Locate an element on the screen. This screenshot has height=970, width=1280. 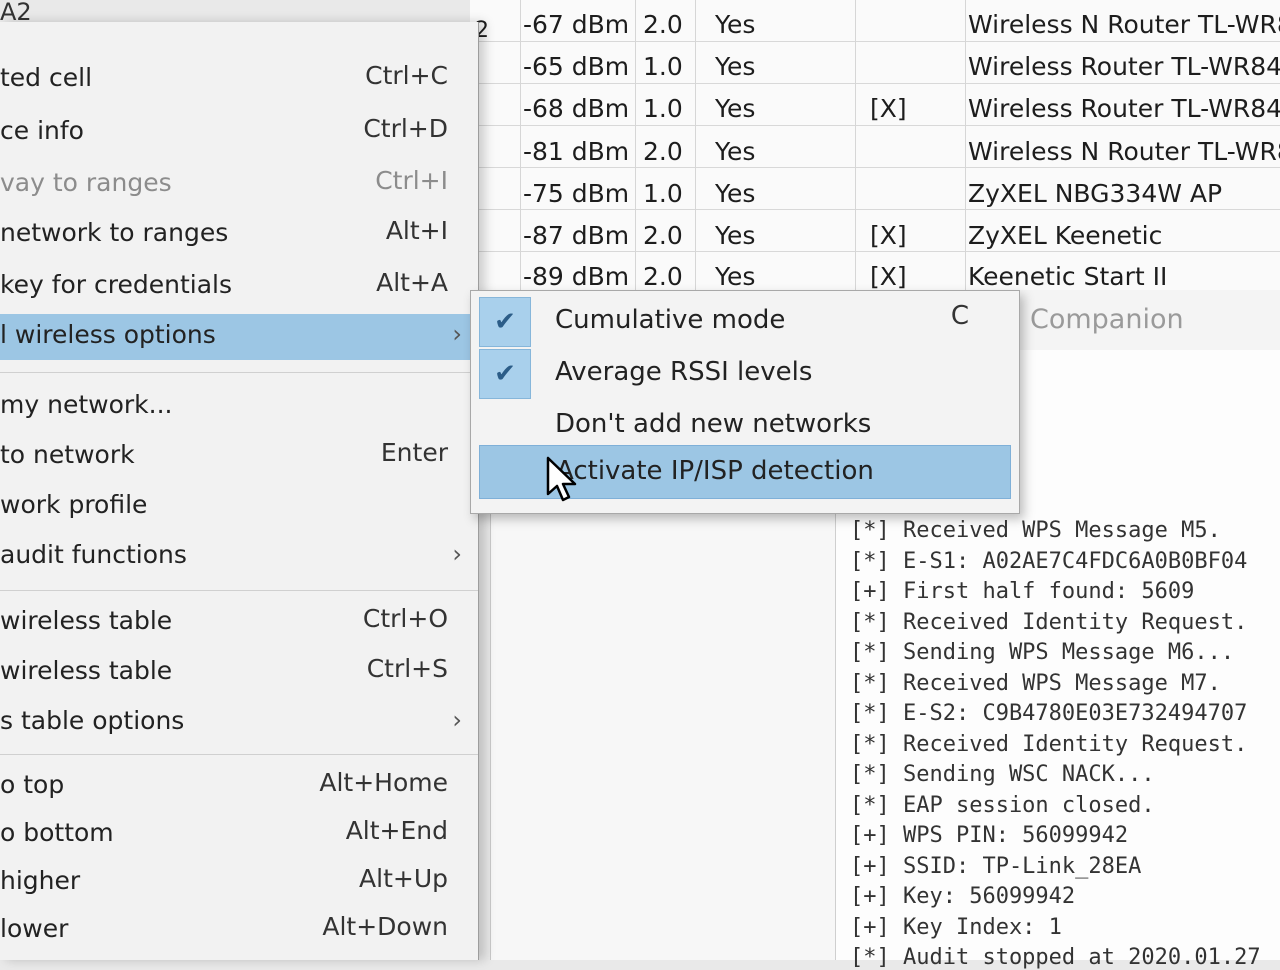
menu-item-shortcut: Ctrl+D is located at coordinates (405, 128).